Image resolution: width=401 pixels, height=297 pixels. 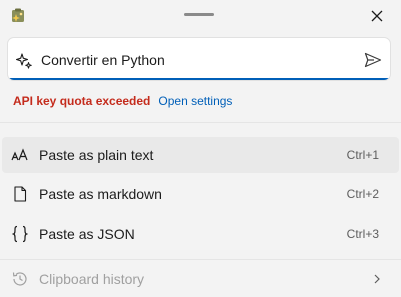 I want to click on send-icon, so click(x=373, y=60).